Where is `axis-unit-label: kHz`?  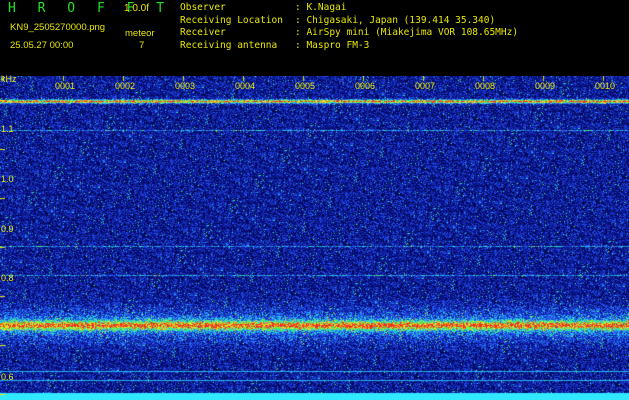 axis-unit-label: kHz is located at coordinates (9, 79).